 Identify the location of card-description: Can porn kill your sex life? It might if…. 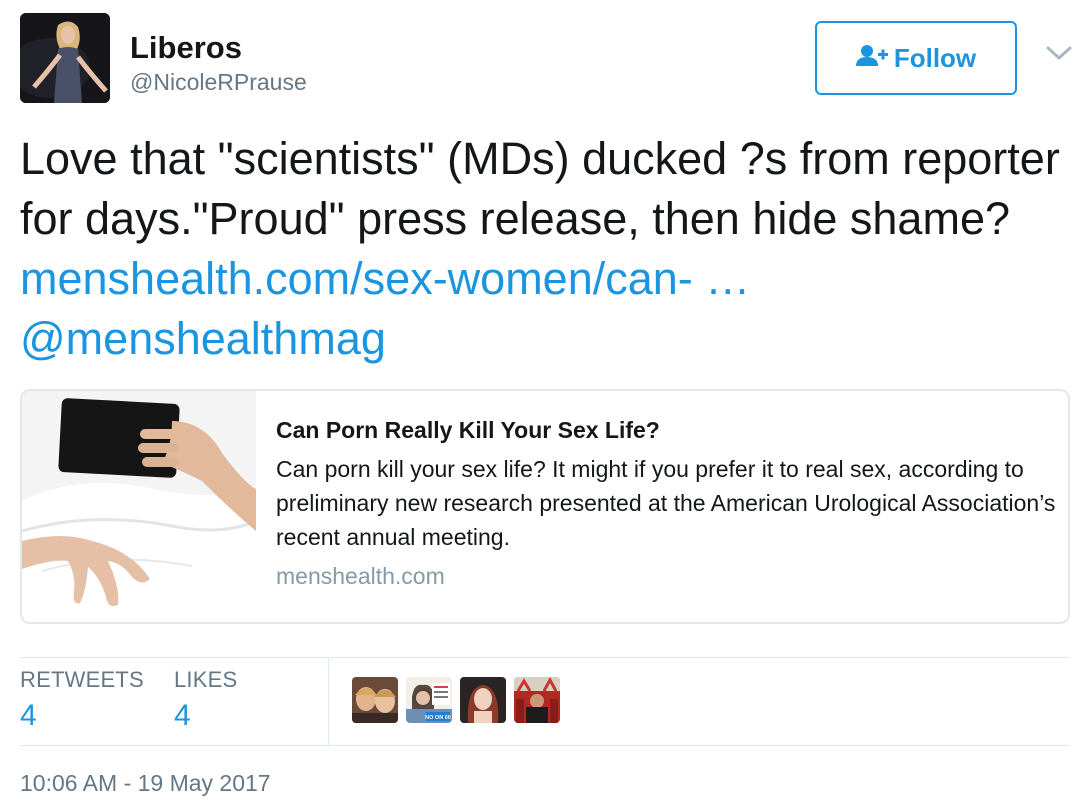
(666, 503).